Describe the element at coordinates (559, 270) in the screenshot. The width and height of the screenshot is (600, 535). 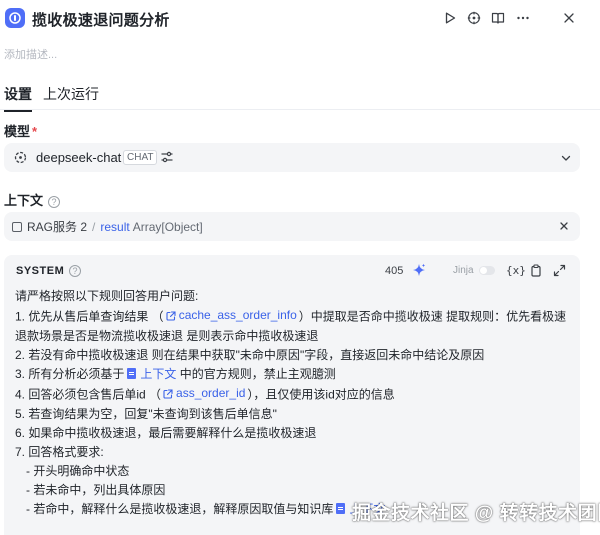
I see `expand-icon` at that location.